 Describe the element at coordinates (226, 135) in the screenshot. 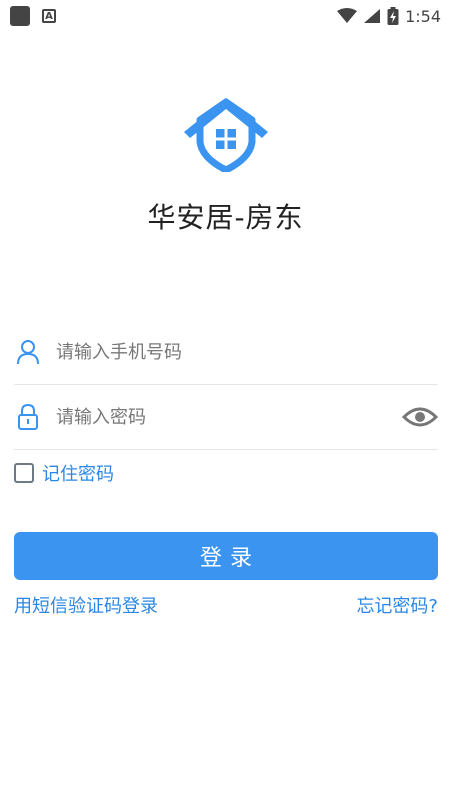

I see `house-shield-logo-icon` at that location.